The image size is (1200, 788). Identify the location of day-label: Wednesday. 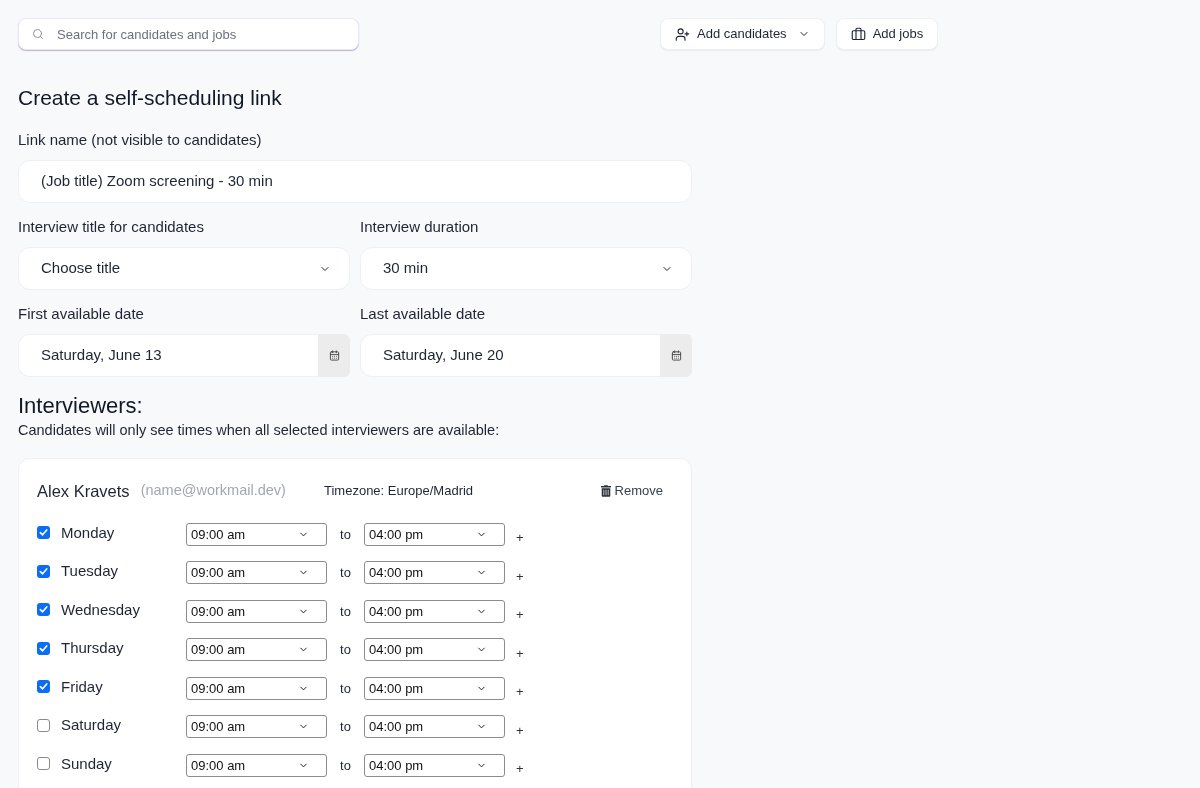
(101, 609).